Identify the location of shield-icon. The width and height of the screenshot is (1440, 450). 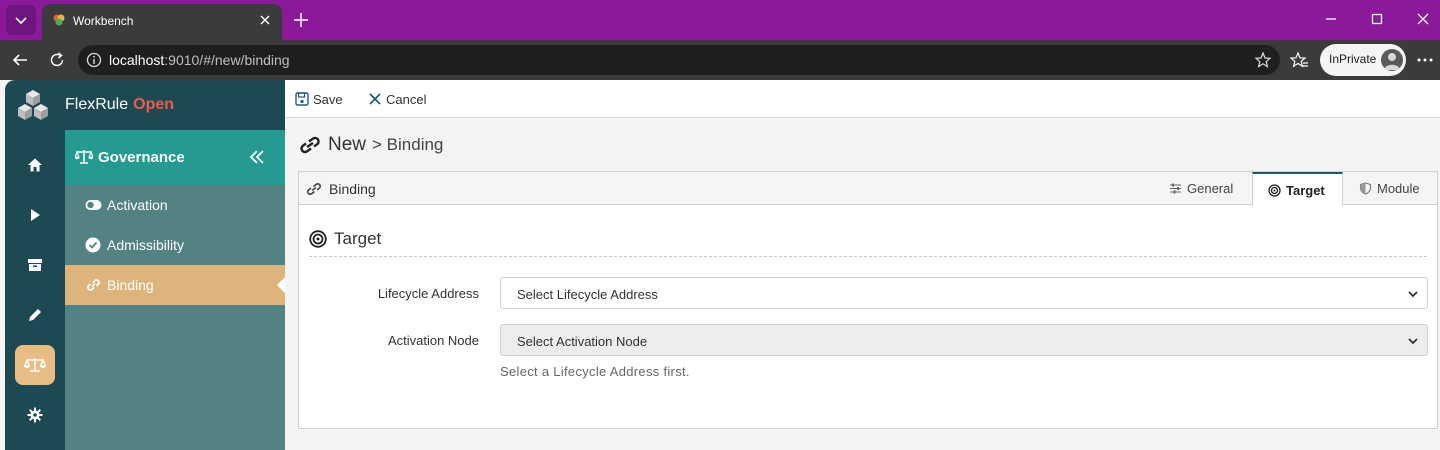
(1365, 188).